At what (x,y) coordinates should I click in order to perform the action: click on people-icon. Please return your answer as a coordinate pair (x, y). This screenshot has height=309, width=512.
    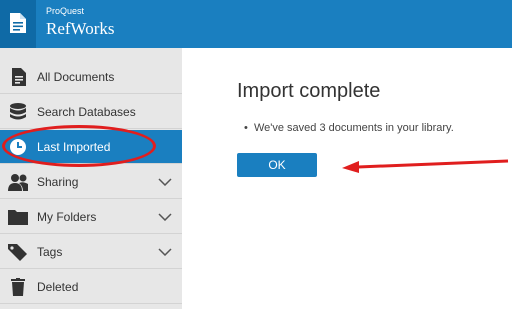
    Looking at the image, I should click on (18, 182).